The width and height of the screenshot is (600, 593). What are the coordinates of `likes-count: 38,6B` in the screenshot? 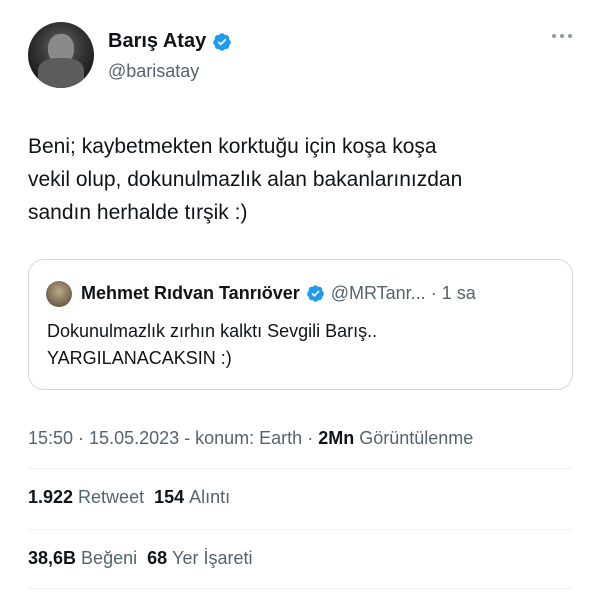 It's located at (52, 558).